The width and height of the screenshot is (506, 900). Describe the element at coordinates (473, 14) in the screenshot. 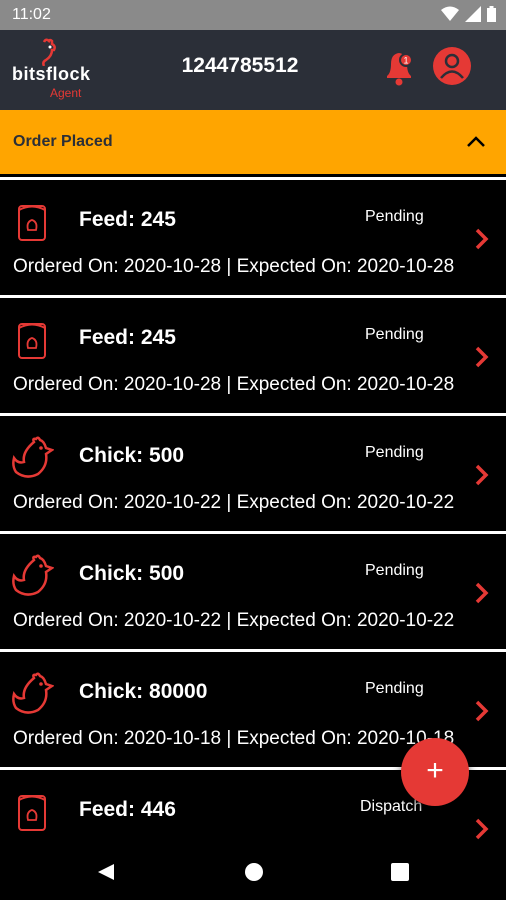

I see `signal-icon` at that location.